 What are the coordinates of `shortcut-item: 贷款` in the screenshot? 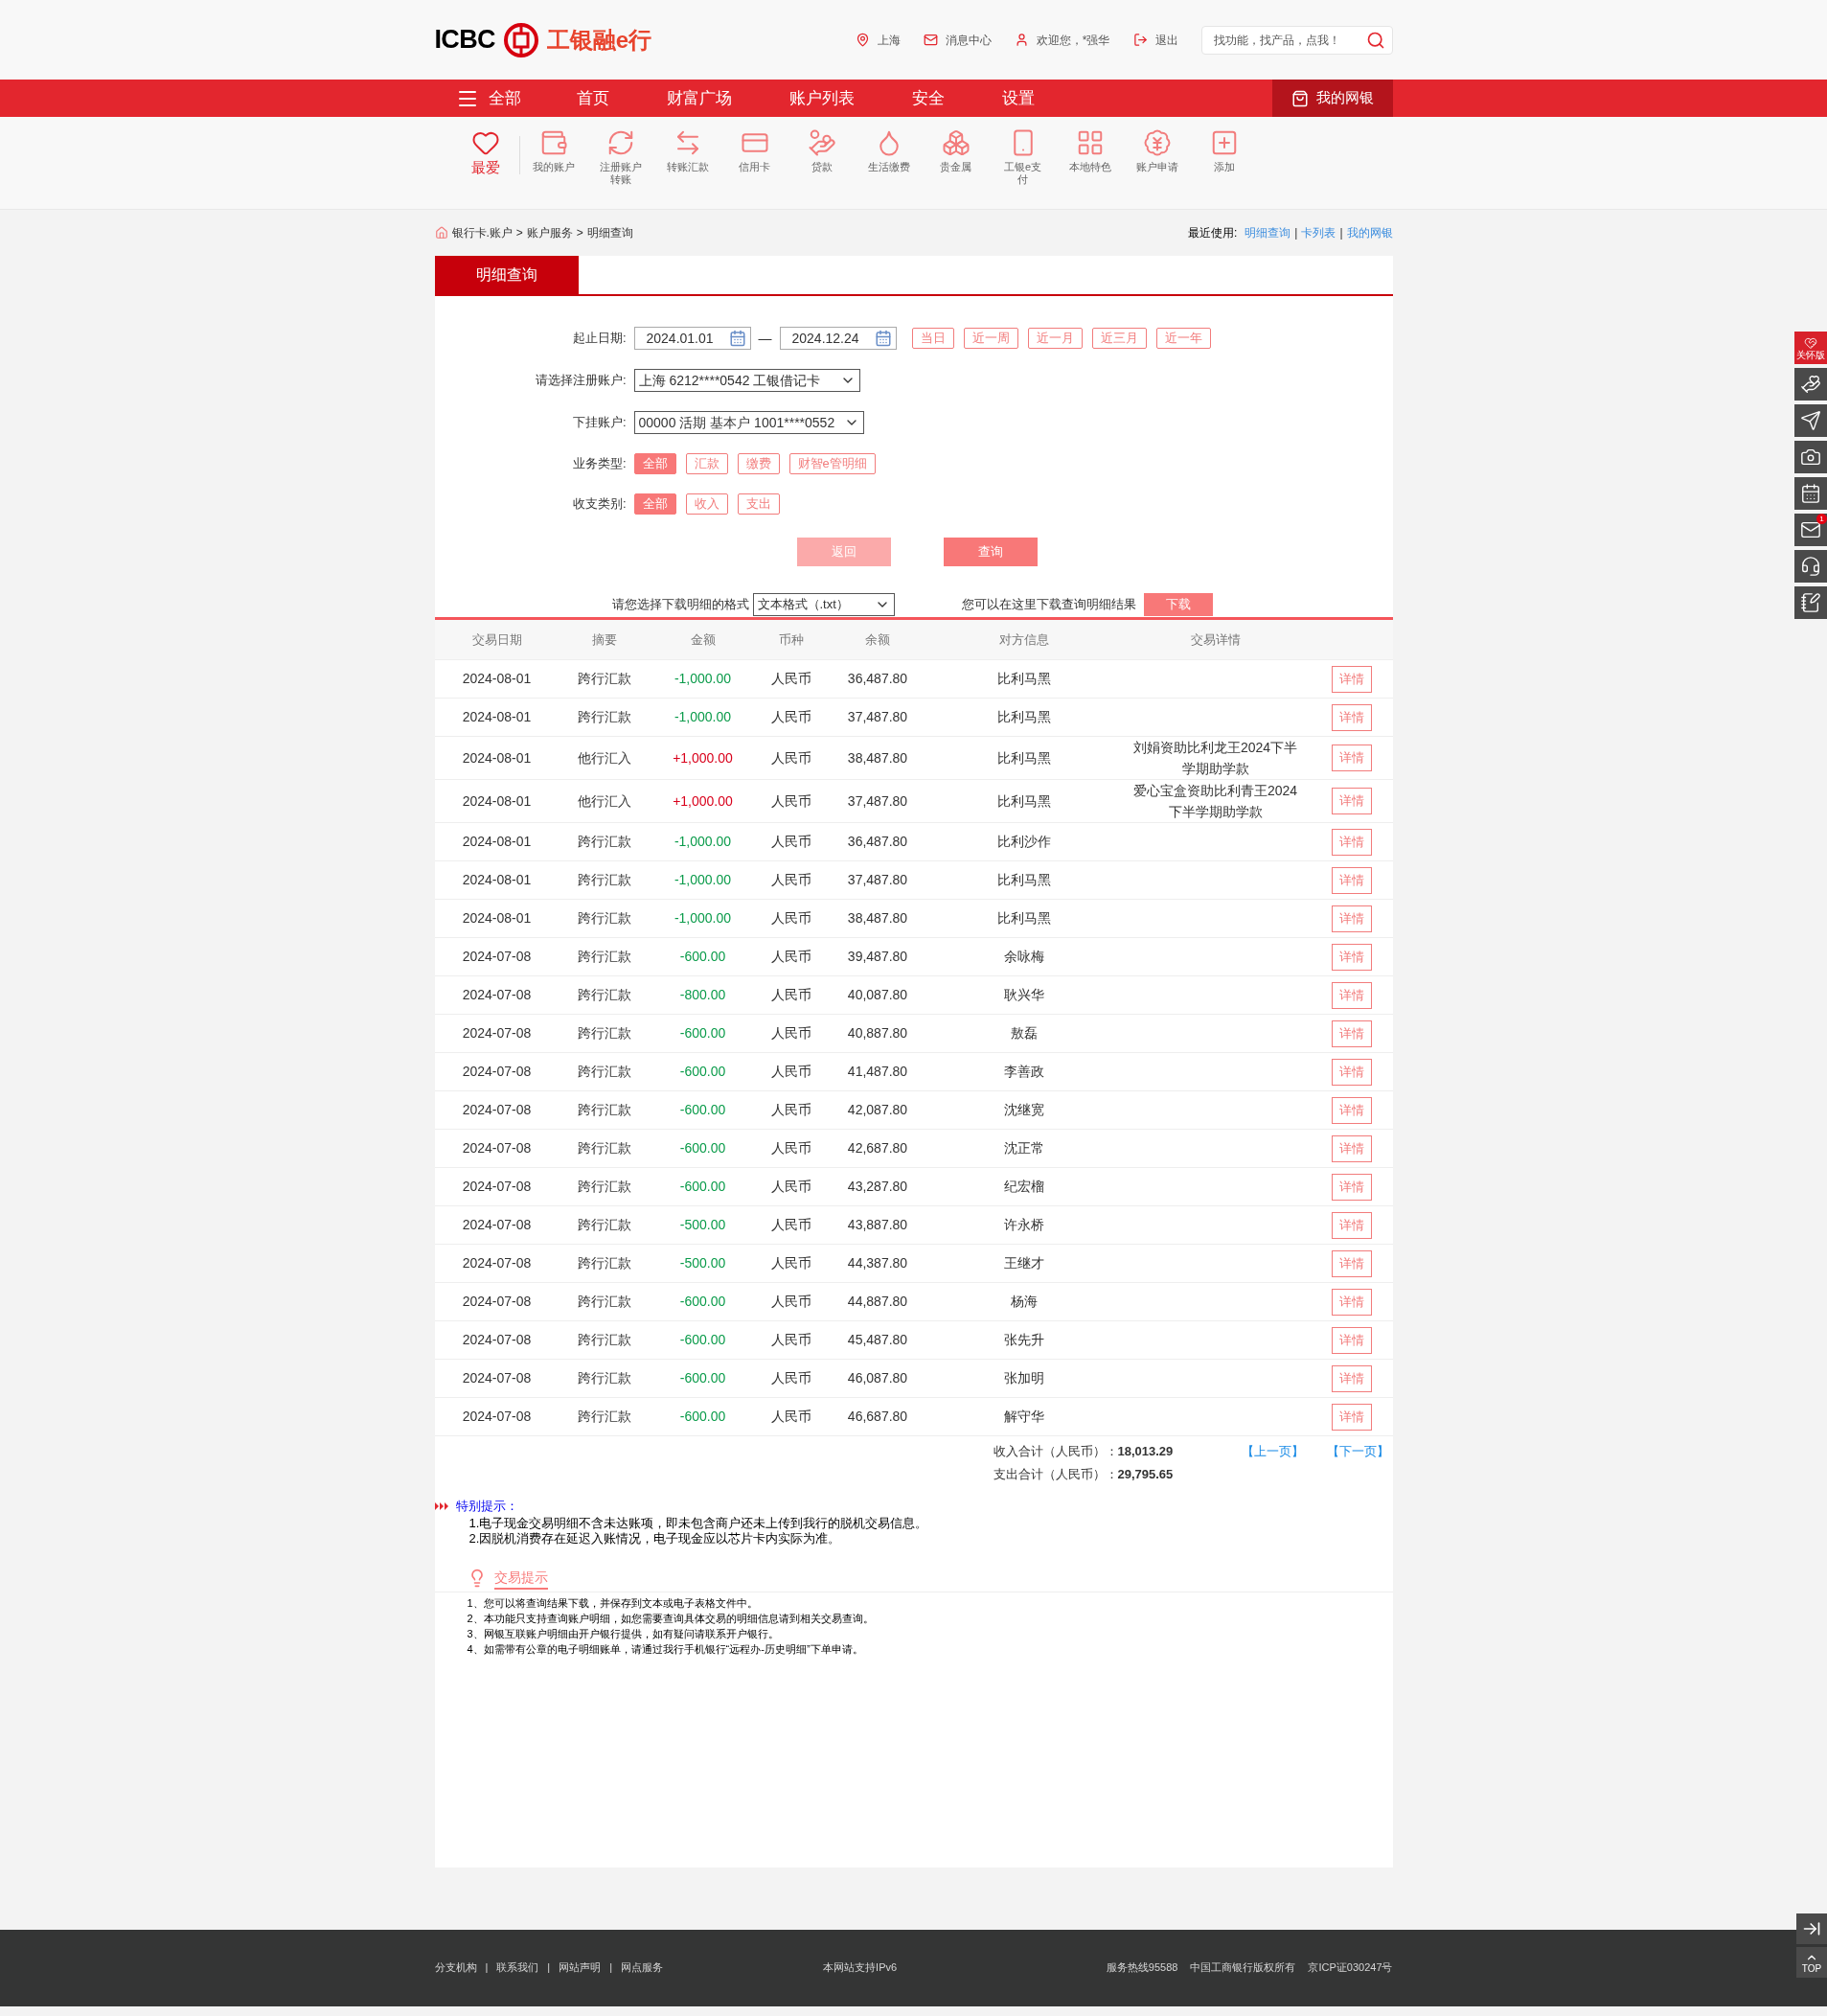 It's located at (822, 150).